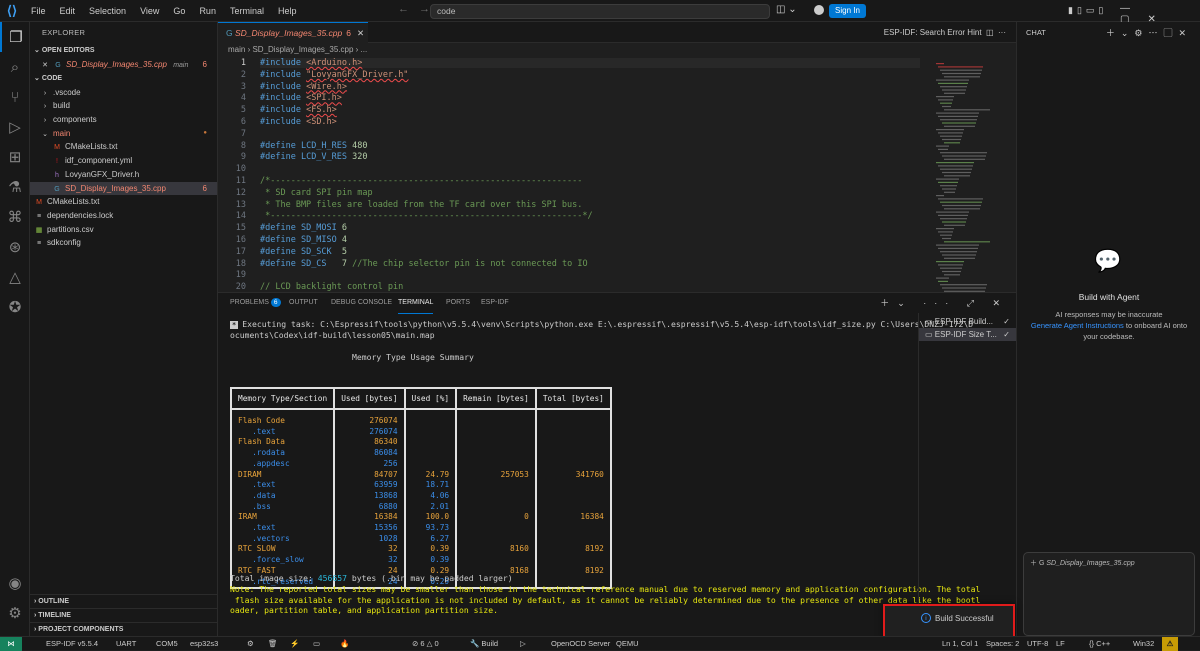  What do you see at coordinates (580, 643) in the screenshot?
I see `status-item-12: OpenOCD Server` at bounding box center [580, 643].